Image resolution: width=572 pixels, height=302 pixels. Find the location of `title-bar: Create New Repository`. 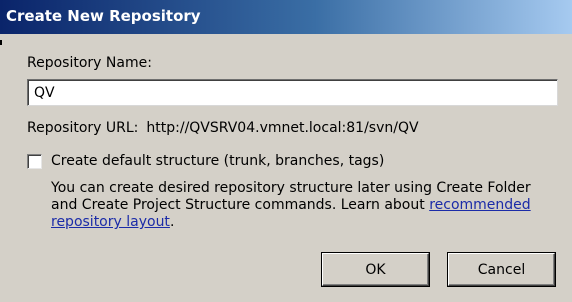

title-bar: Create New Repository is located at coordinates (286, 17).